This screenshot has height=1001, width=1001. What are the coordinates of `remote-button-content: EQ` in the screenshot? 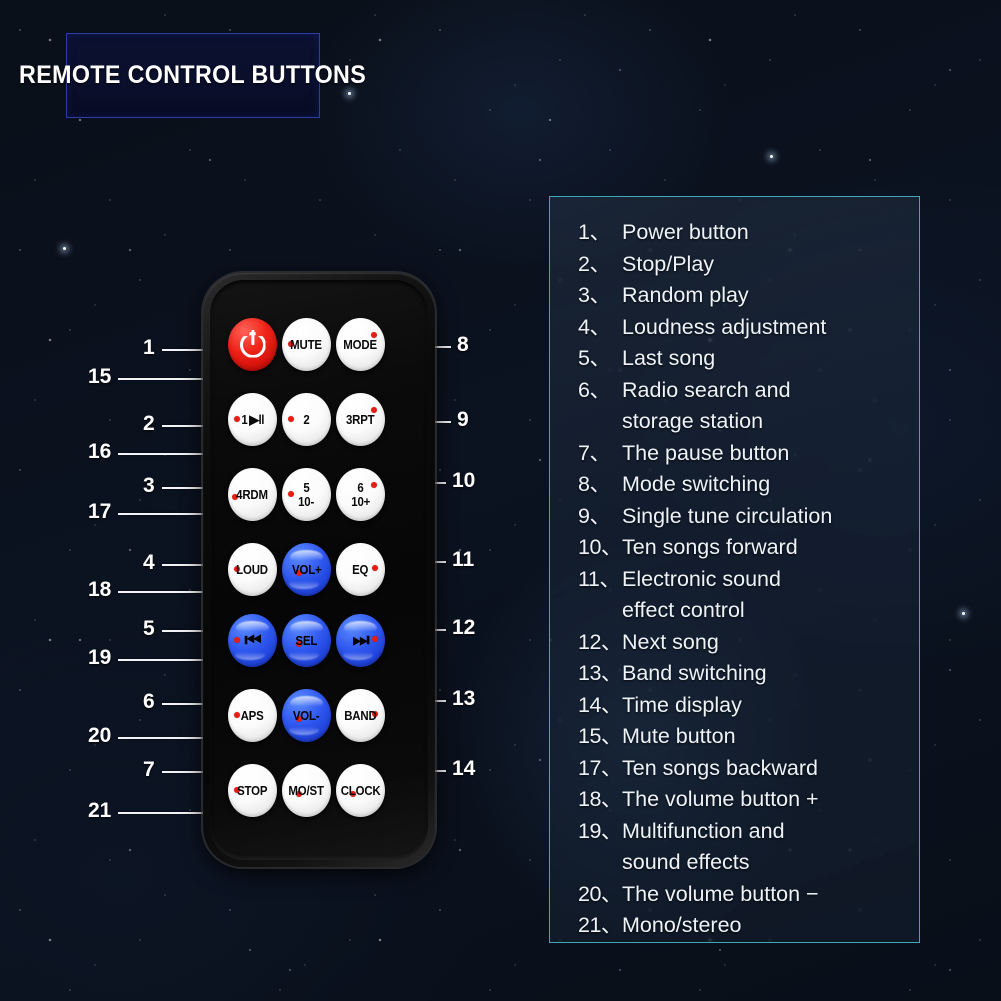 It's located at (360, 569).